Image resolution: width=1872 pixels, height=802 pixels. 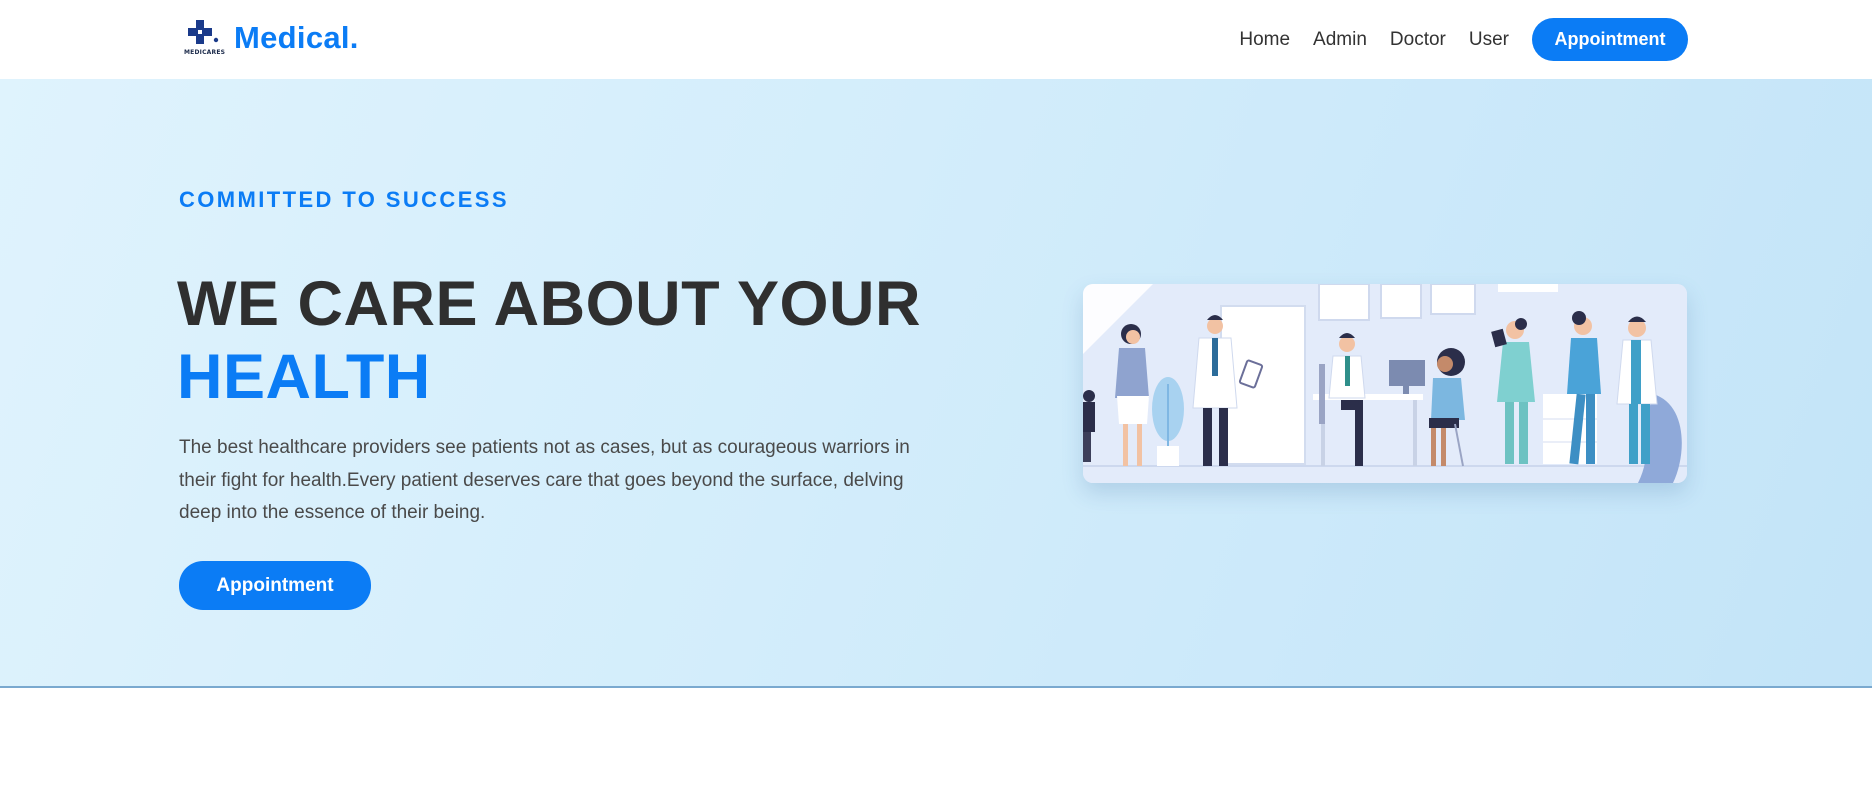 What do you see at coordinates (549, 341) in the screenshot?
I see `hero-headline: WE CARE ABOUT YOUR HEALTH` at bounding box center [549, 341].